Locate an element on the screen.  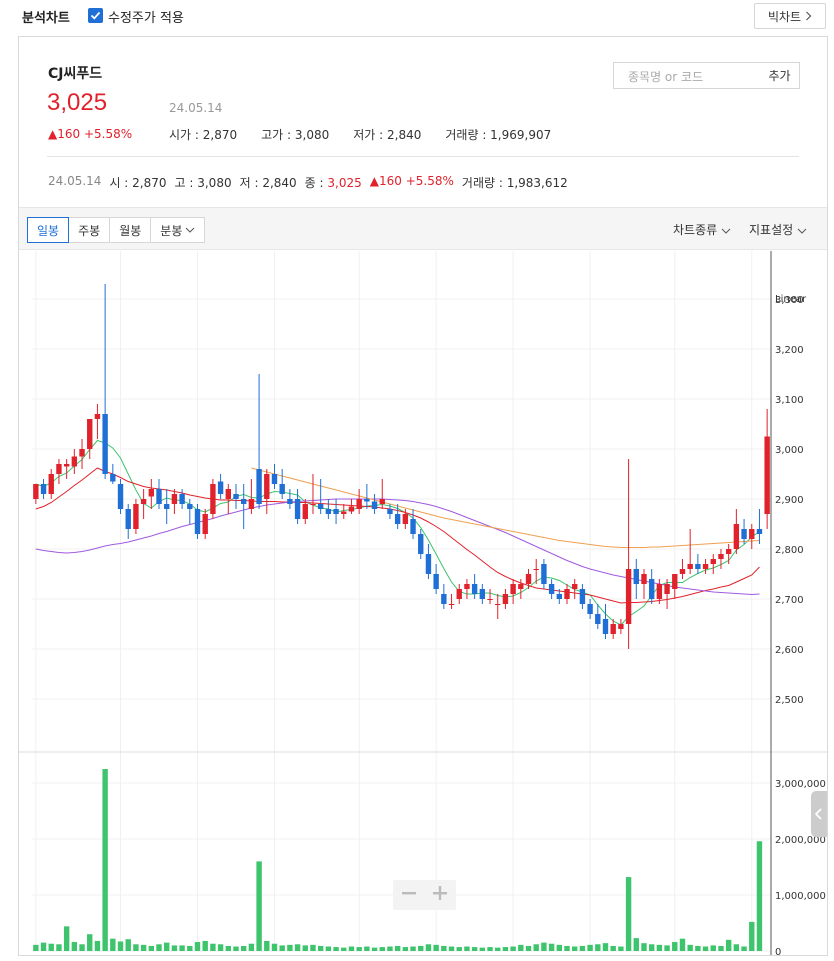
summary-change: ▲160 +5.58% is located at coordinates (412, 182).